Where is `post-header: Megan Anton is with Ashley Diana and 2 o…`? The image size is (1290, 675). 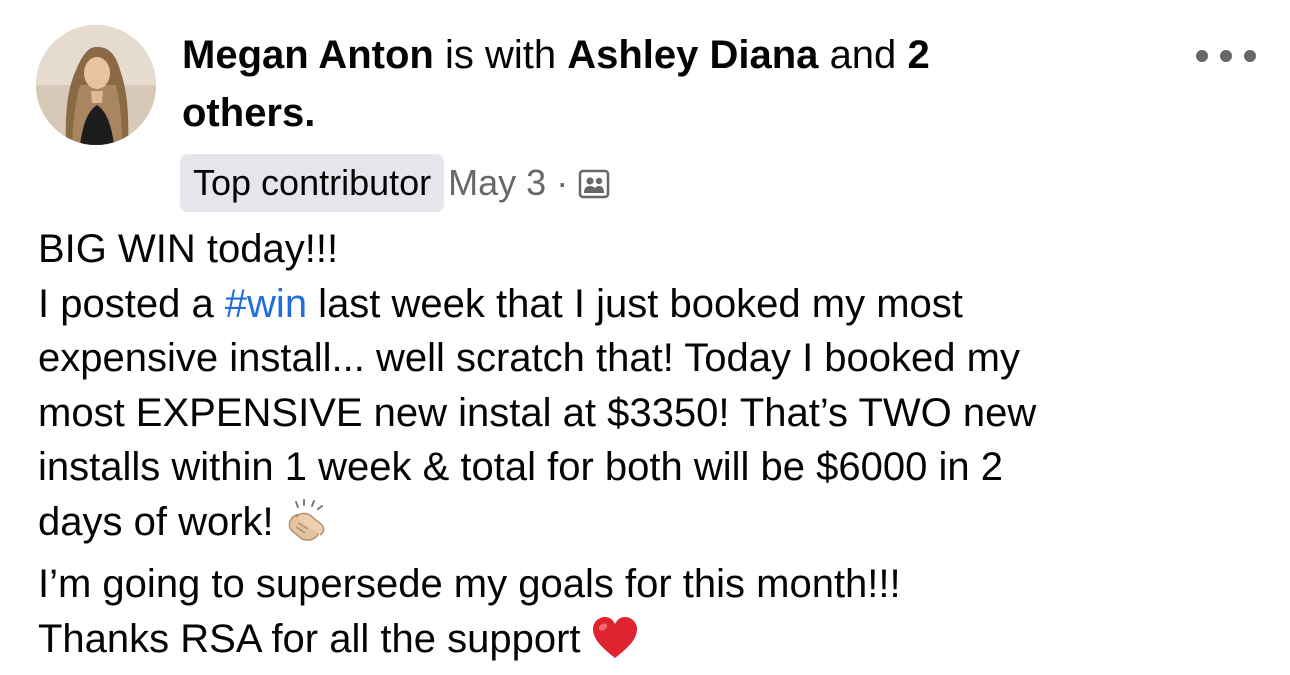 post-header: Megan Anton is with Ashley Diana and 2 o… is located at coordinates (632, 84).